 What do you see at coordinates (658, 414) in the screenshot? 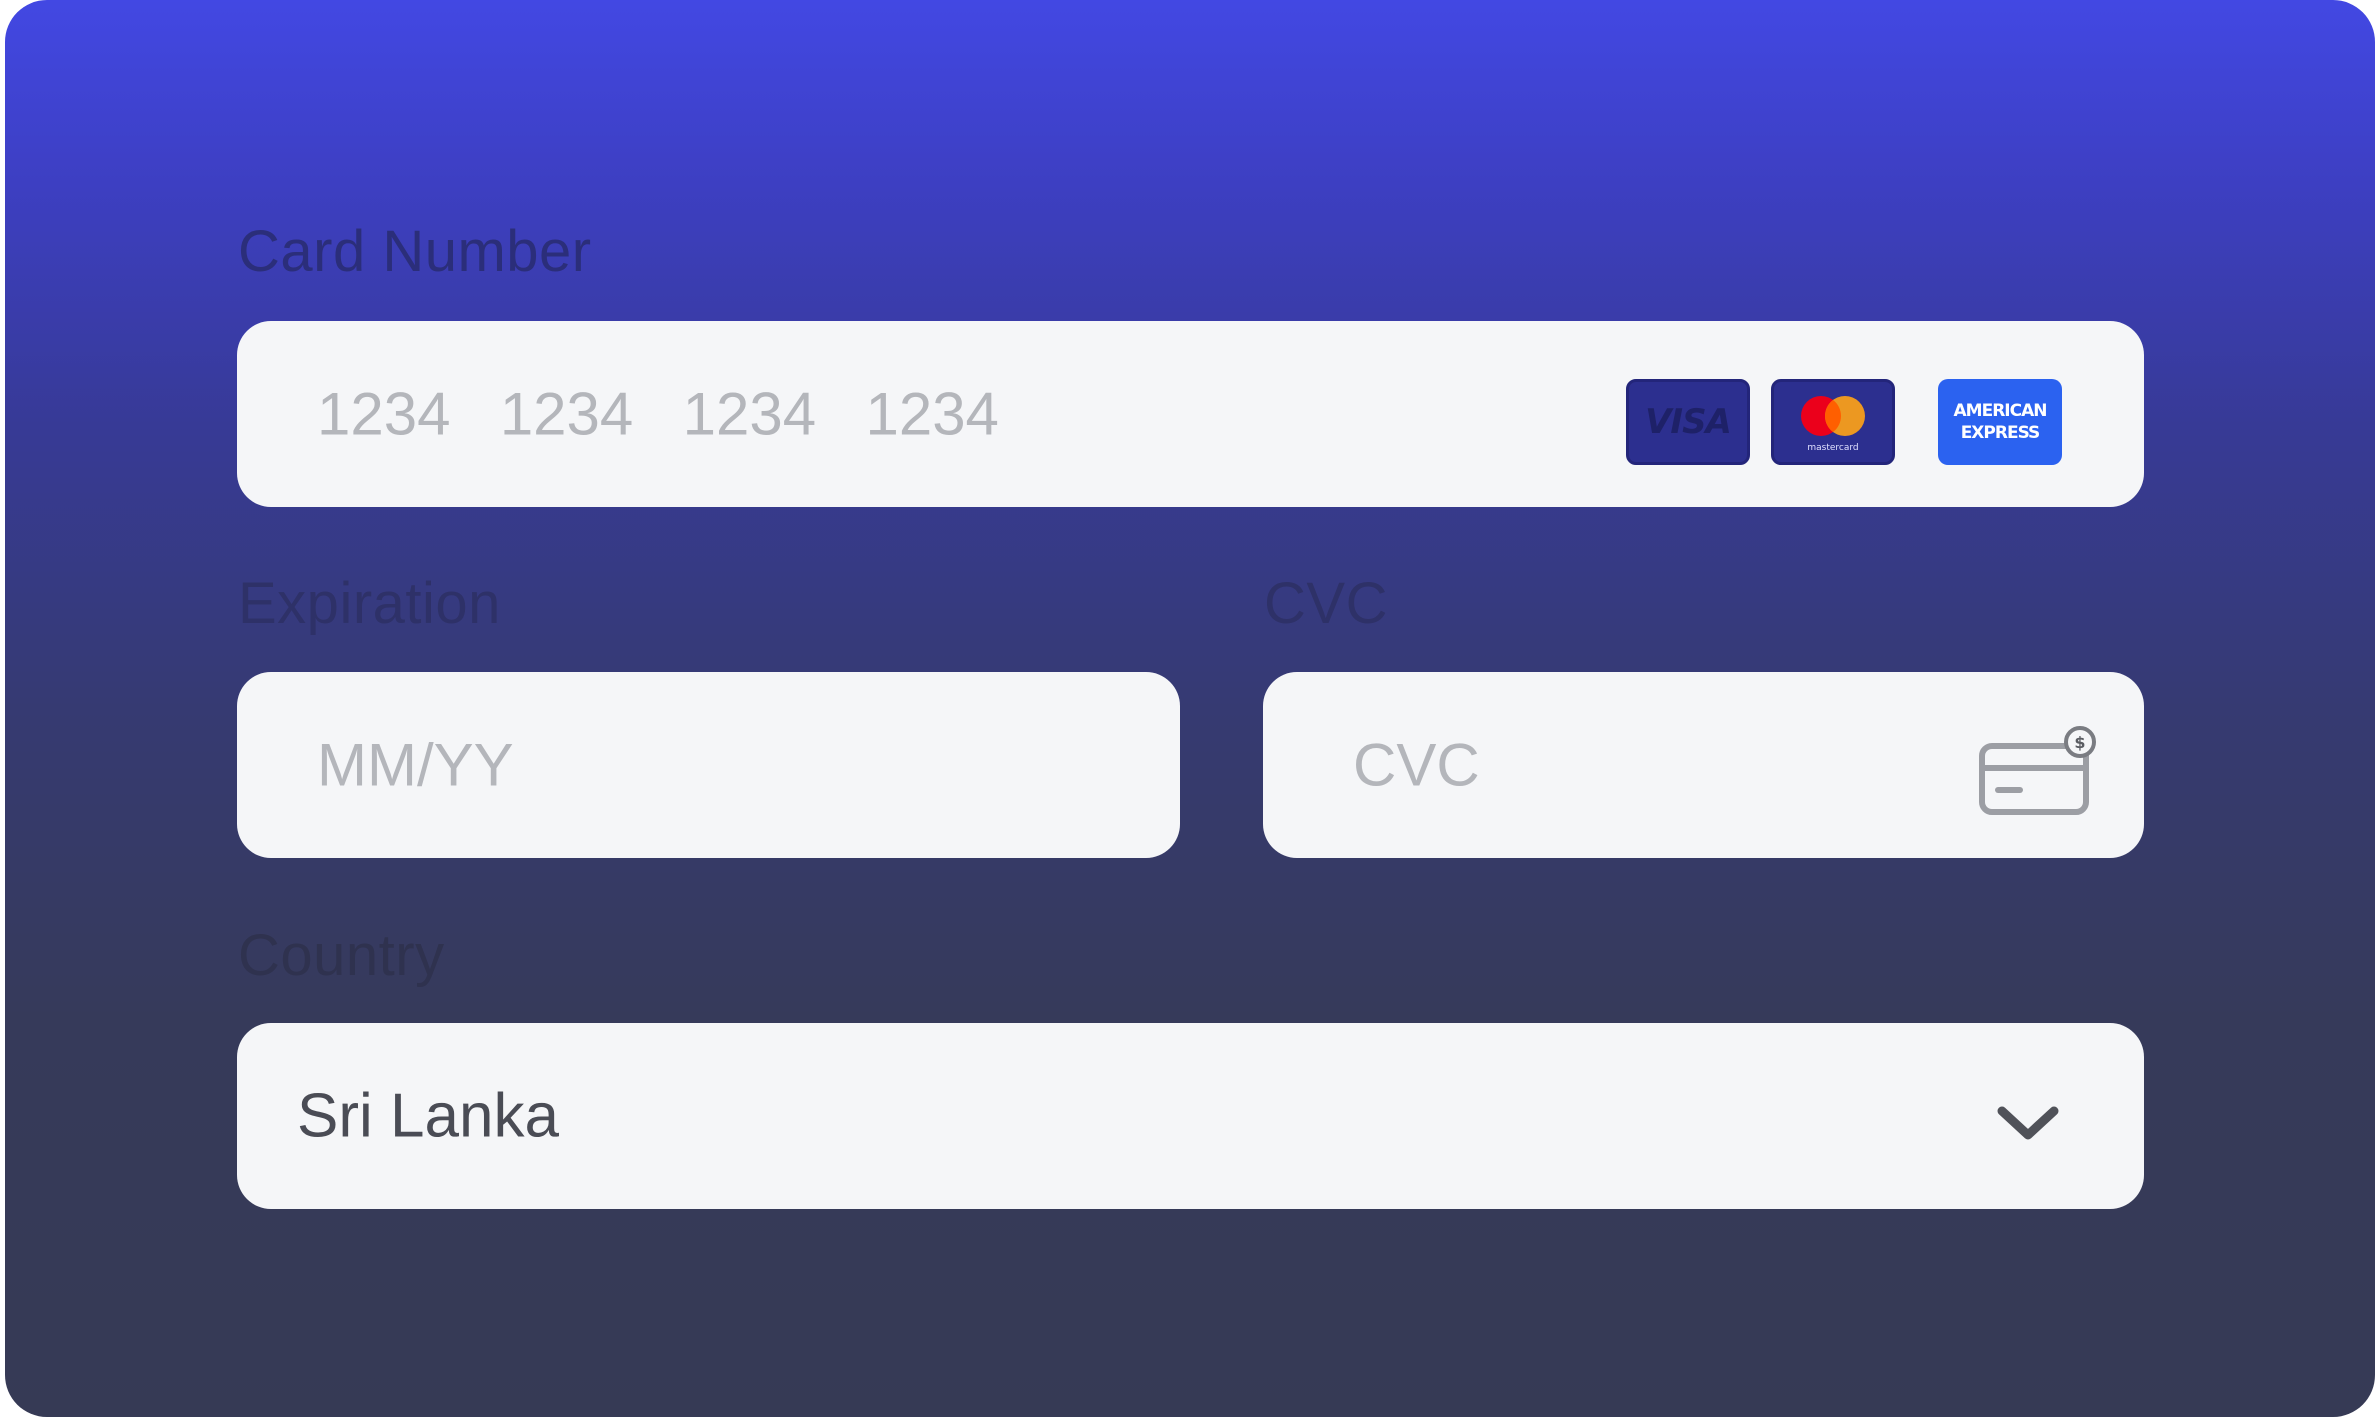
I see `card-number-placeholder: 1234 1234 1234 1234` at bounding box center [658, 414].